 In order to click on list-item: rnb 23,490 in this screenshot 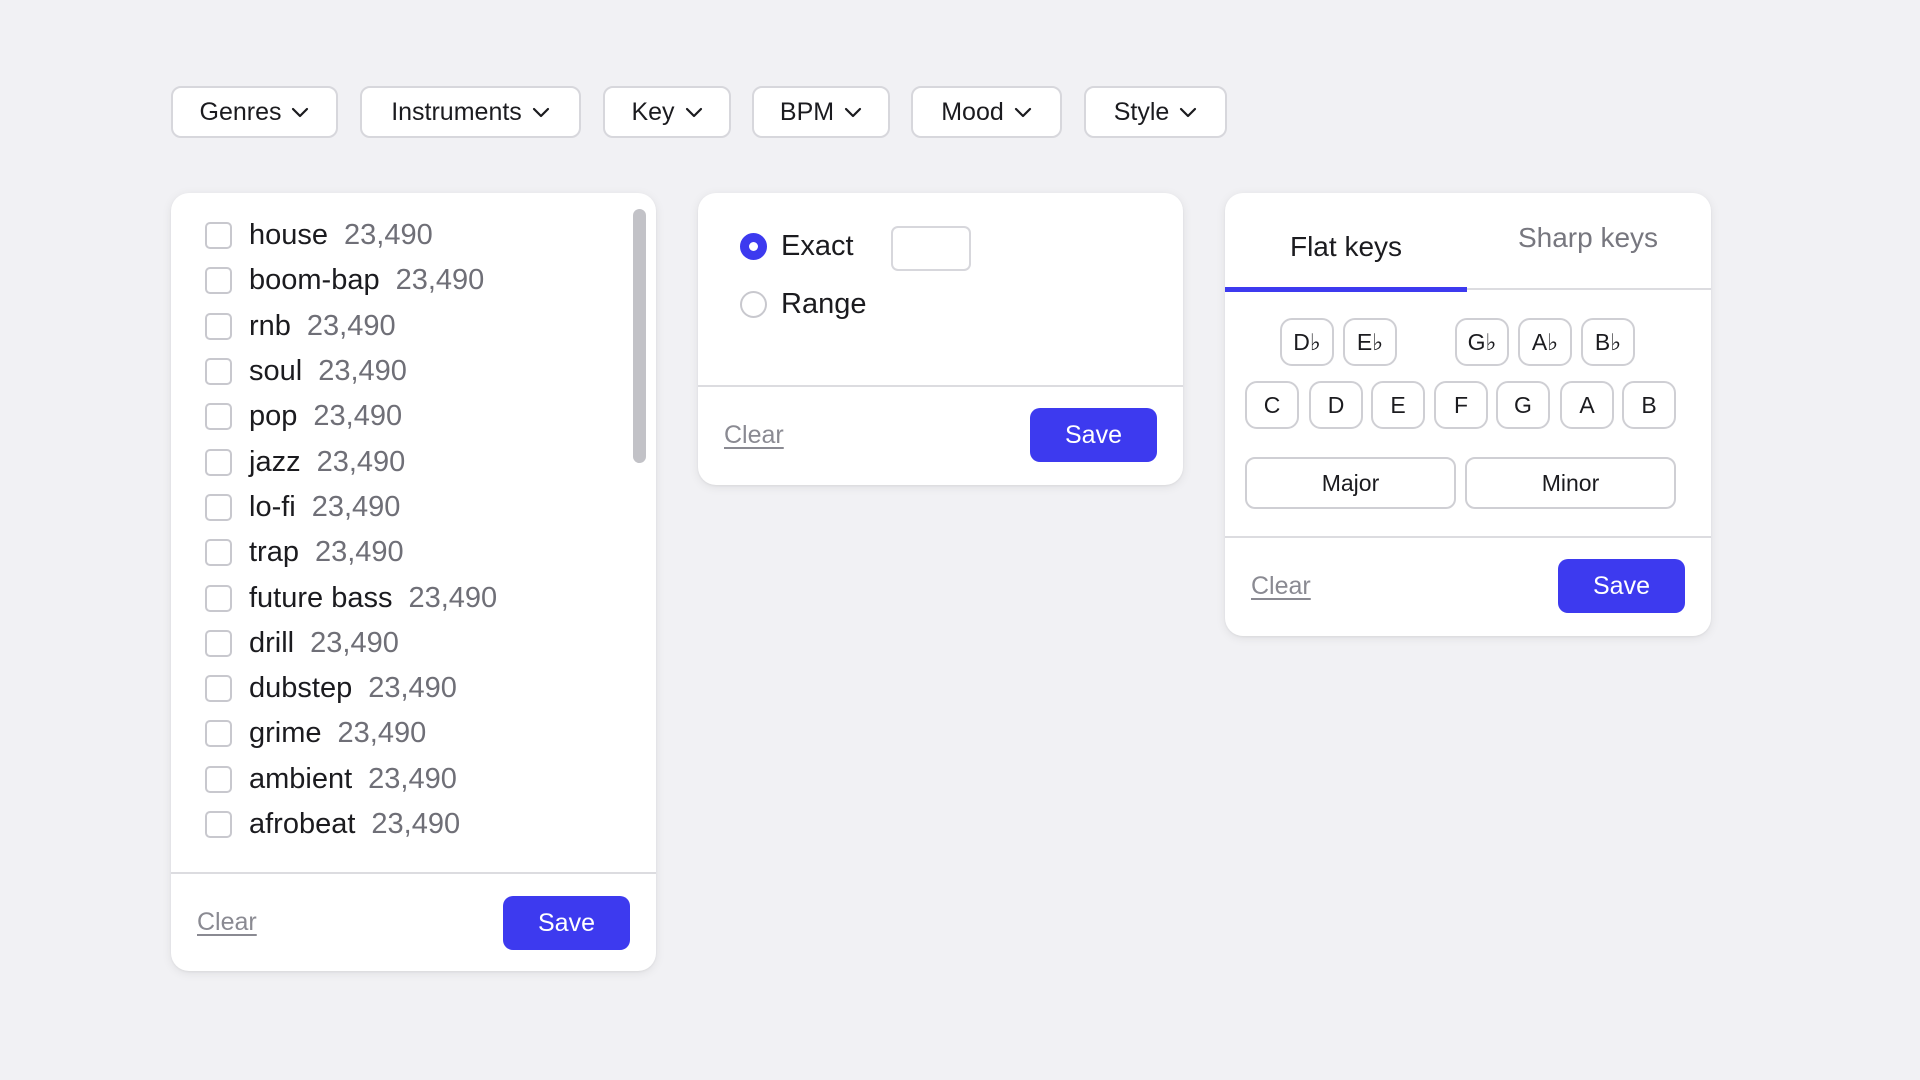, I will do `click(351, 326)`.